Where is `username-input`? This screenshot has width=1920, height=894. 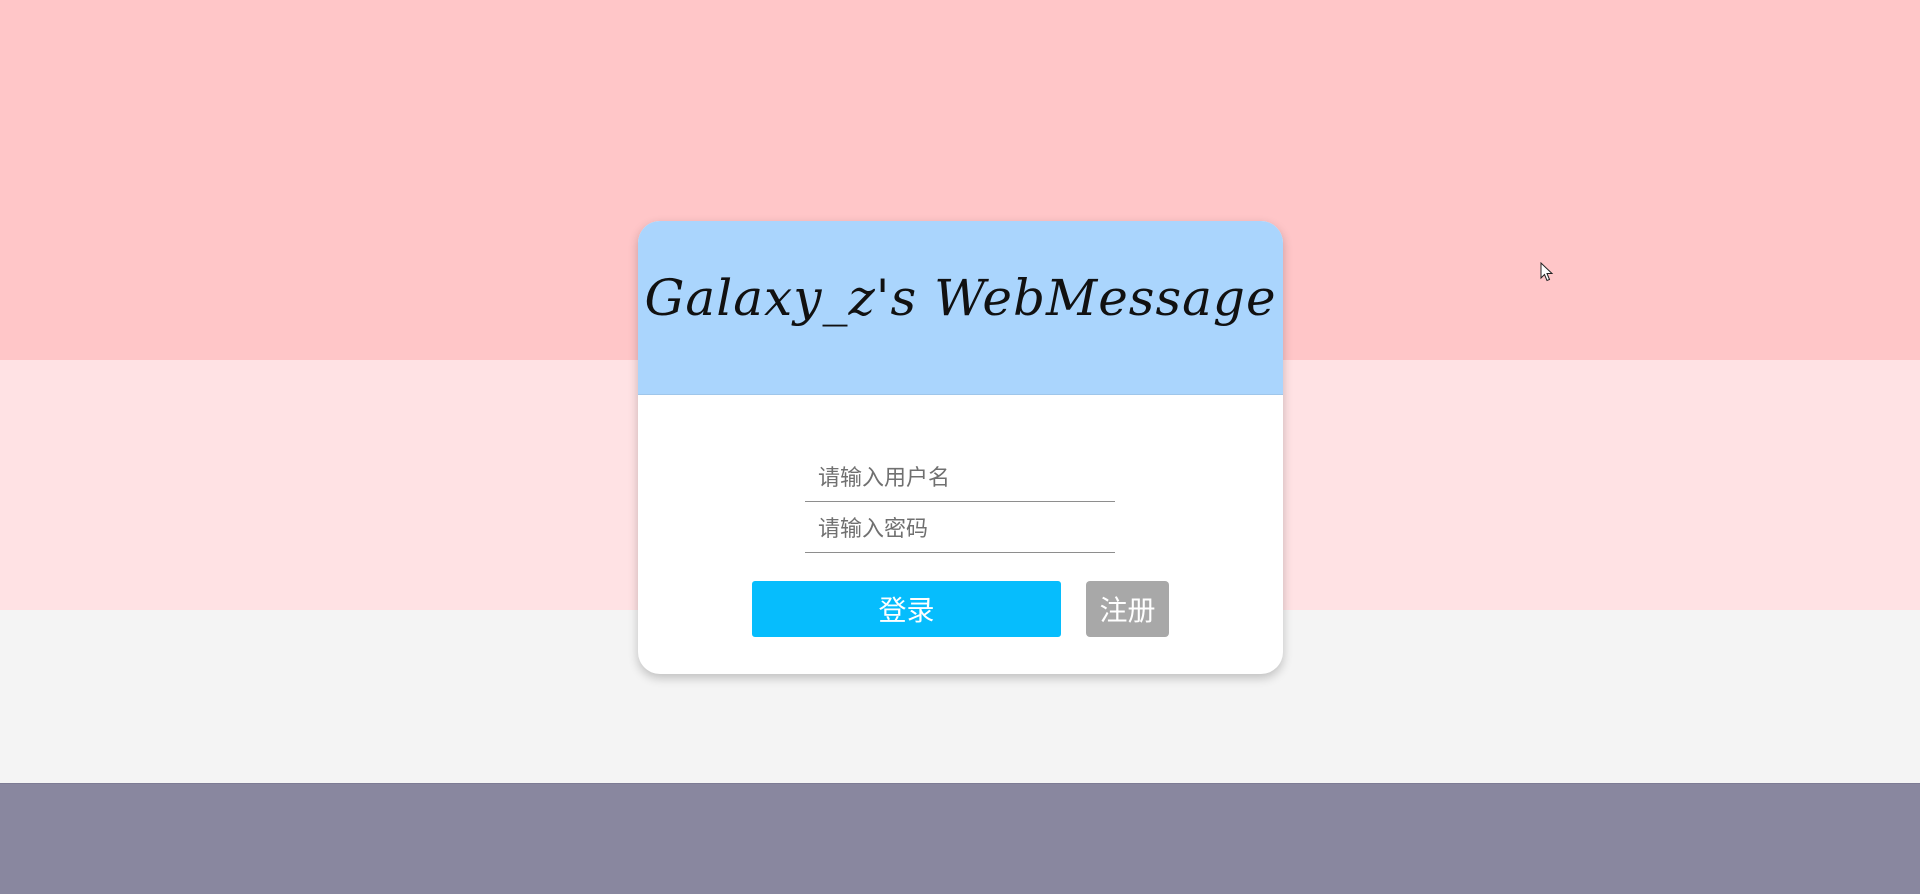
username-input is located at coordinates (960, 477).